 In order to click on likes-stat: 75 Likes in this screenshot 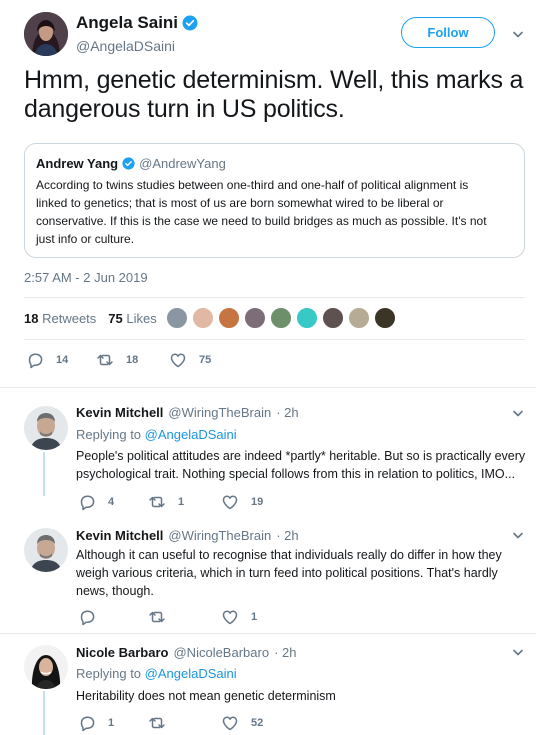, I will do `click(132, 318)`.